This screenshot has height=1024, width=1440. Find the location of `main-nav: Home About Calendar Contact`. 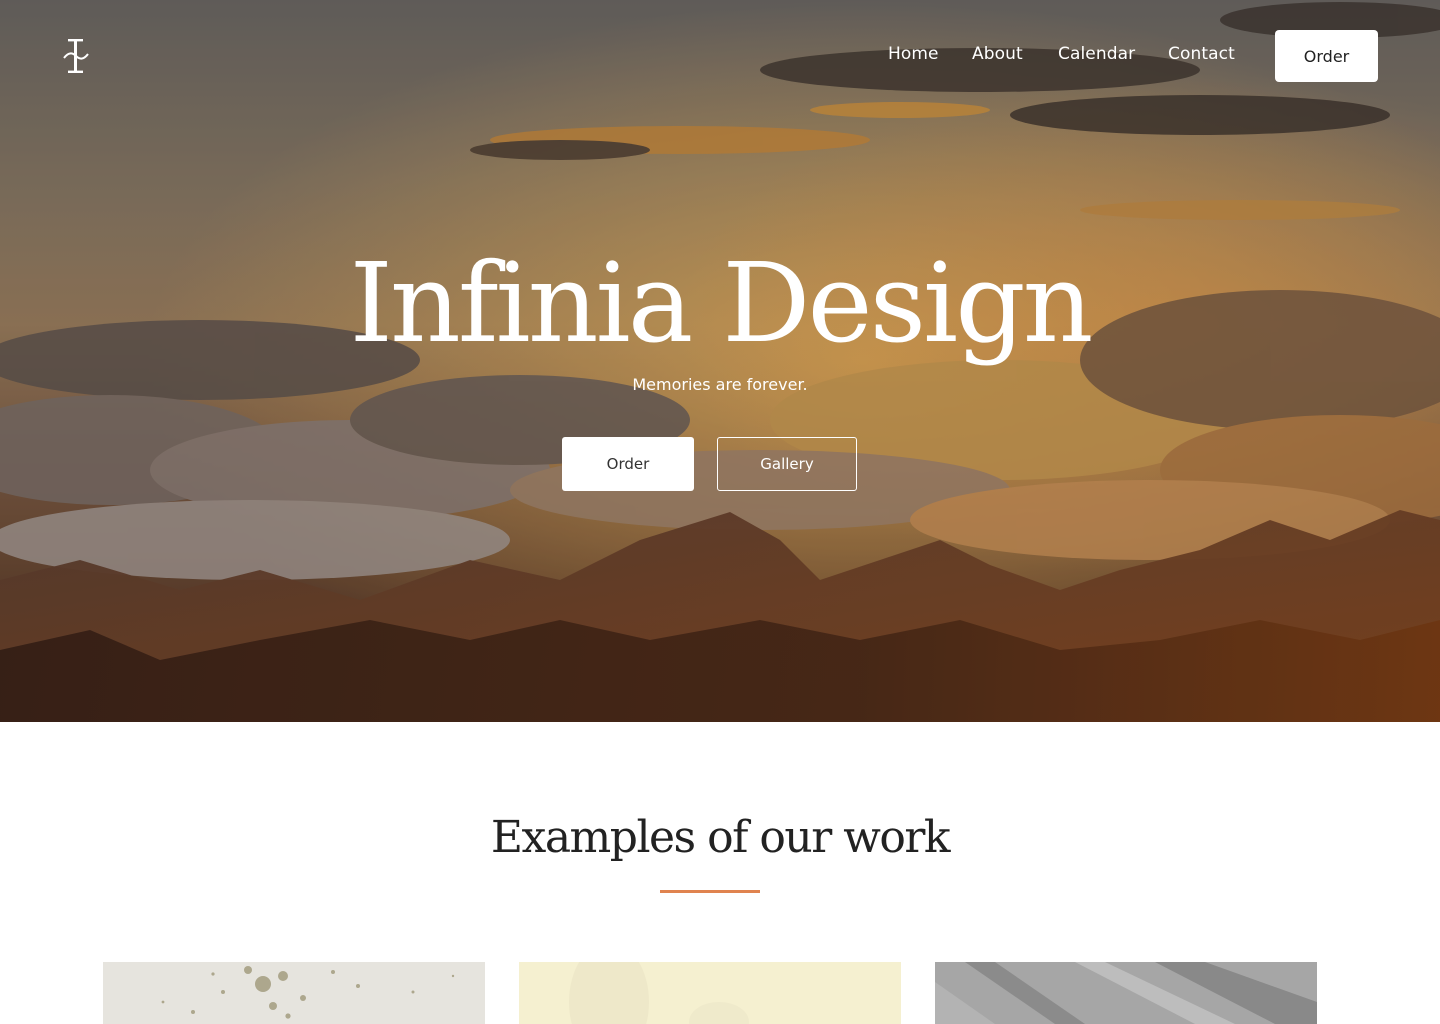

main-nav: Home About Calendar Contact is located at coordinates (720, 56).